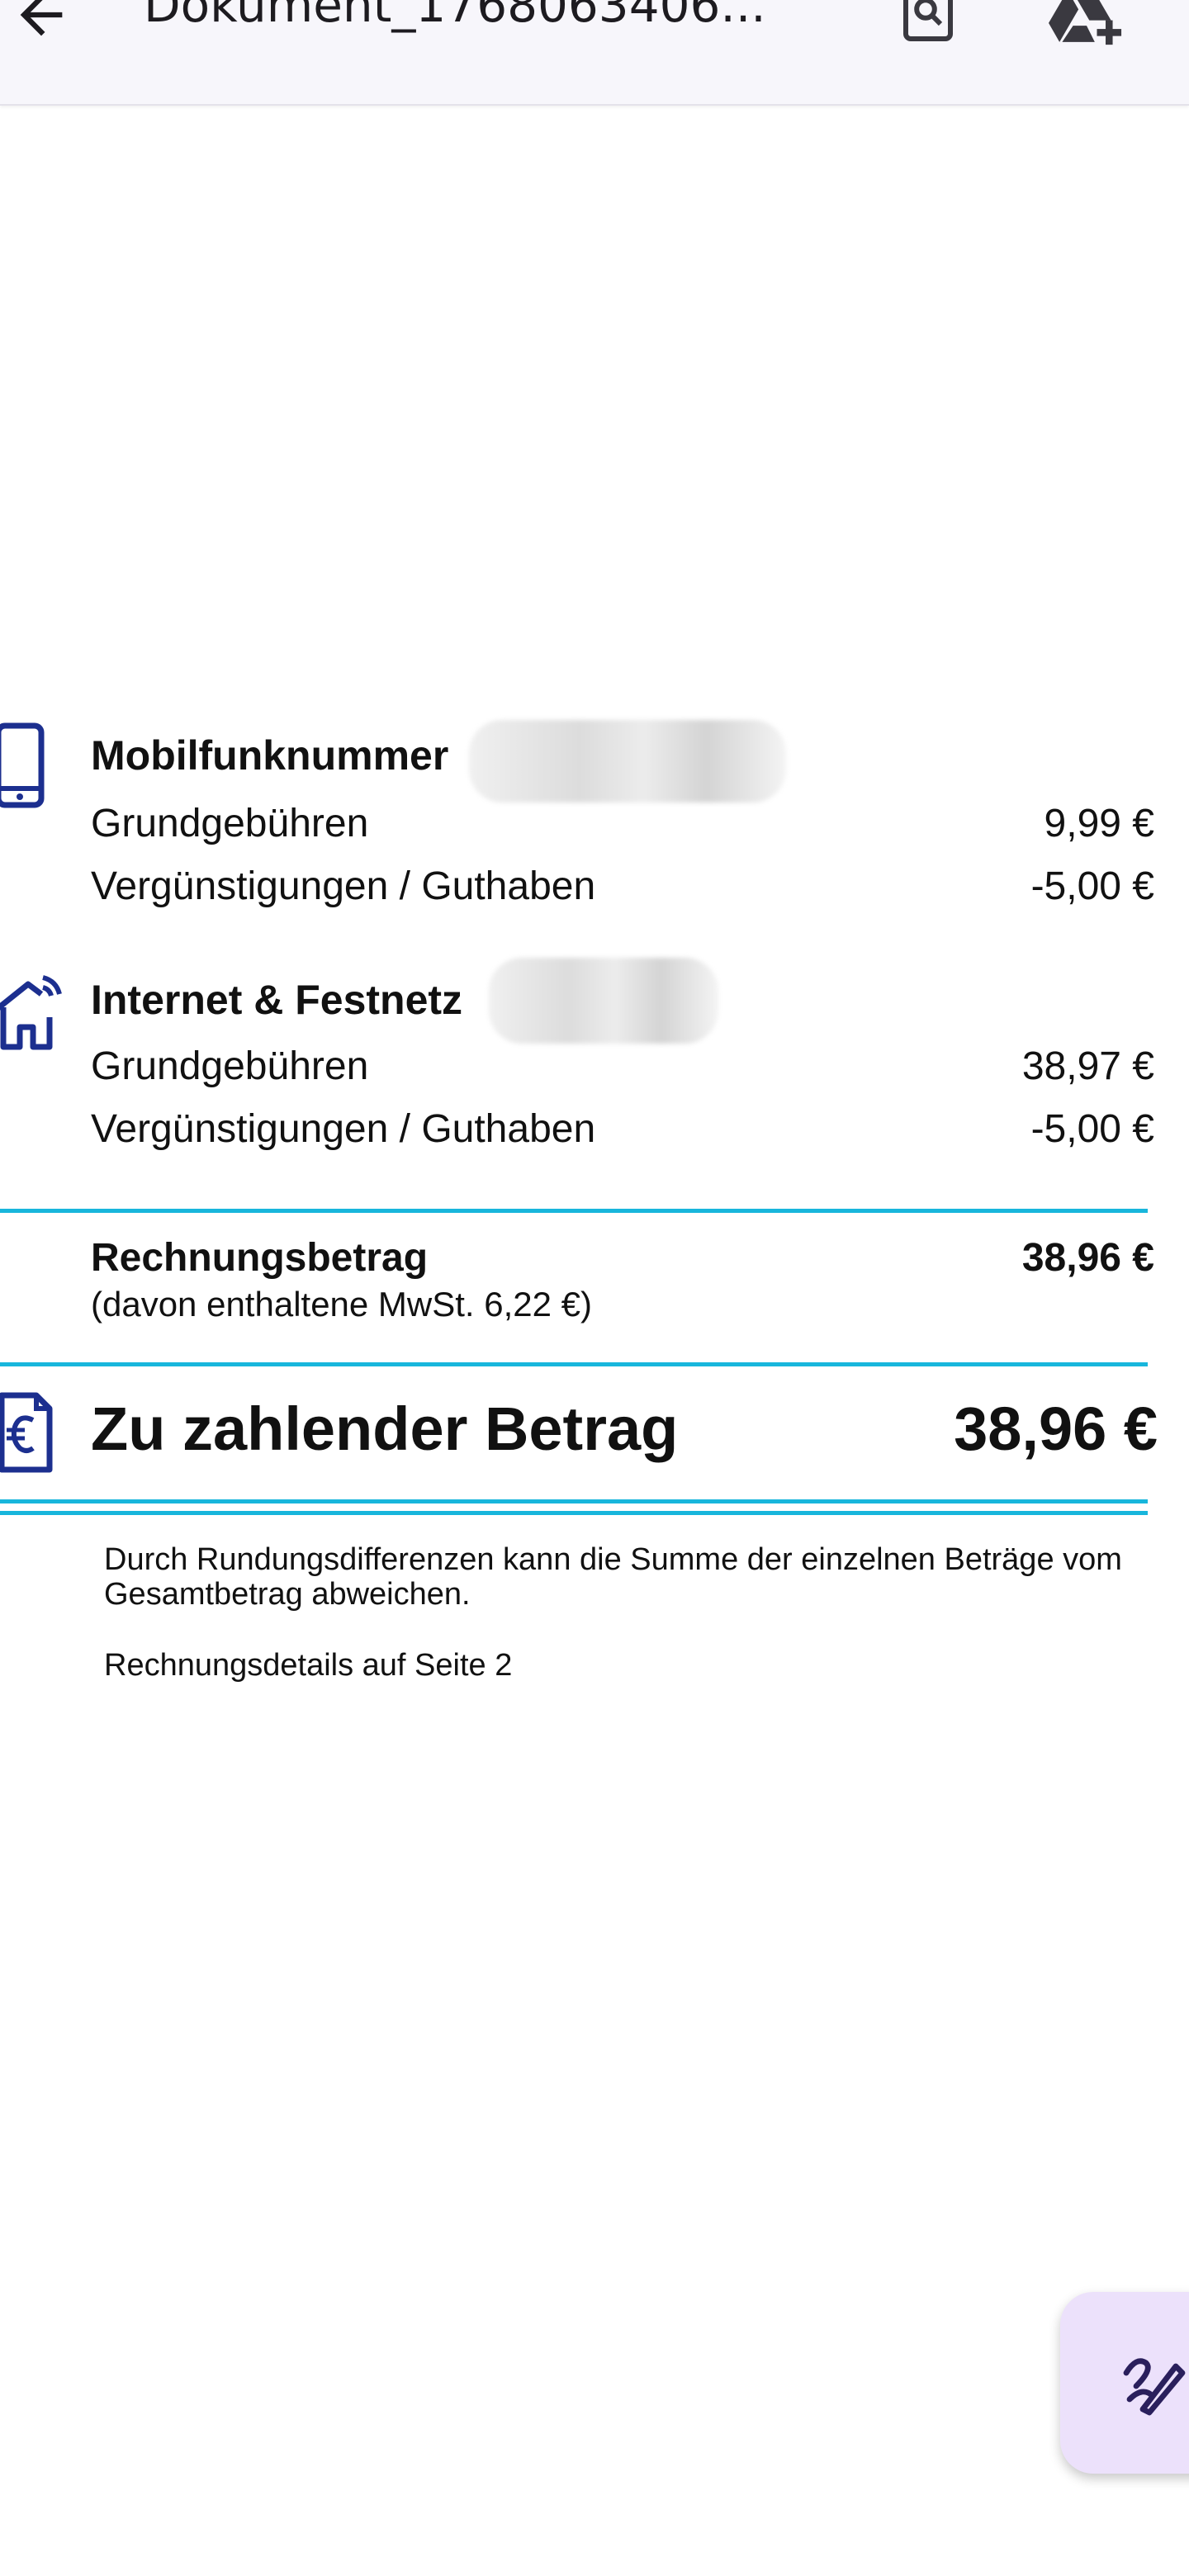 Image resolution: width=1189 pixels, height=2576 pixels. I want to click on redacted-landline-number, so click(603, 1001).